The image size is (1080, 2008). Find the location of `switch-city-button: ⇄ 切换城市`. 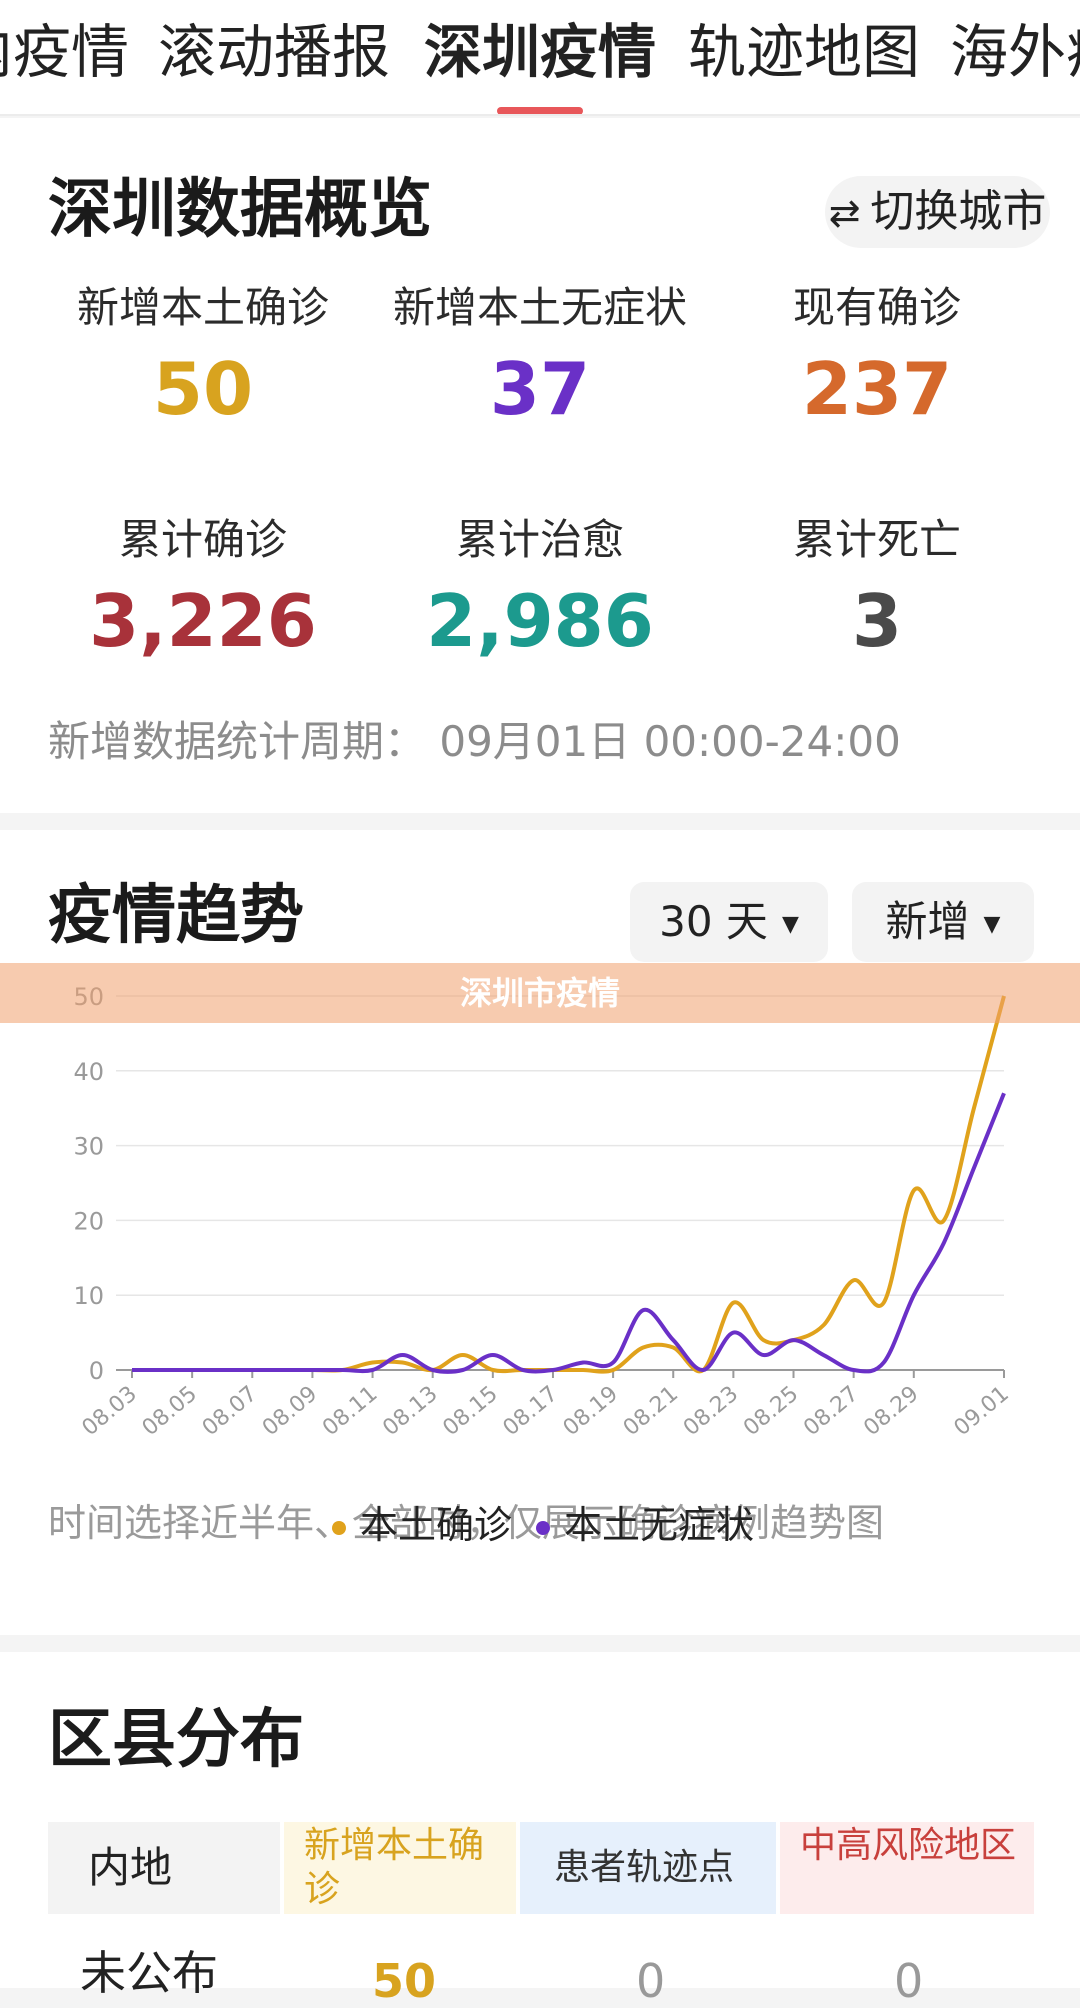

switch-city-button: ⇄ 切换城市 is located at coordinates (937, 212).